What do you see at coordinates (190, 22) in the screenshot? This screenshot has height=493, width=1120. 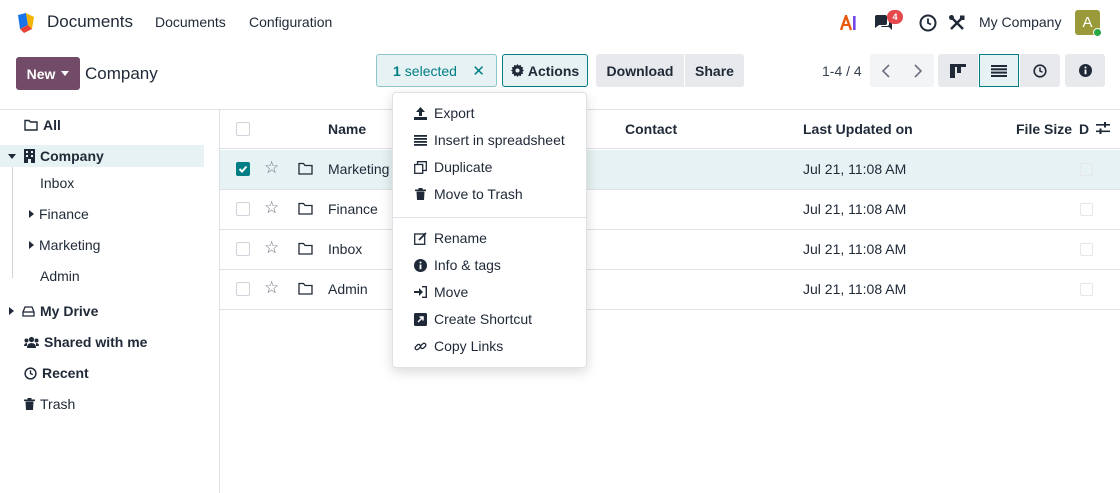 I see `menu-documents: Documents` at bounding box center [190, 22].